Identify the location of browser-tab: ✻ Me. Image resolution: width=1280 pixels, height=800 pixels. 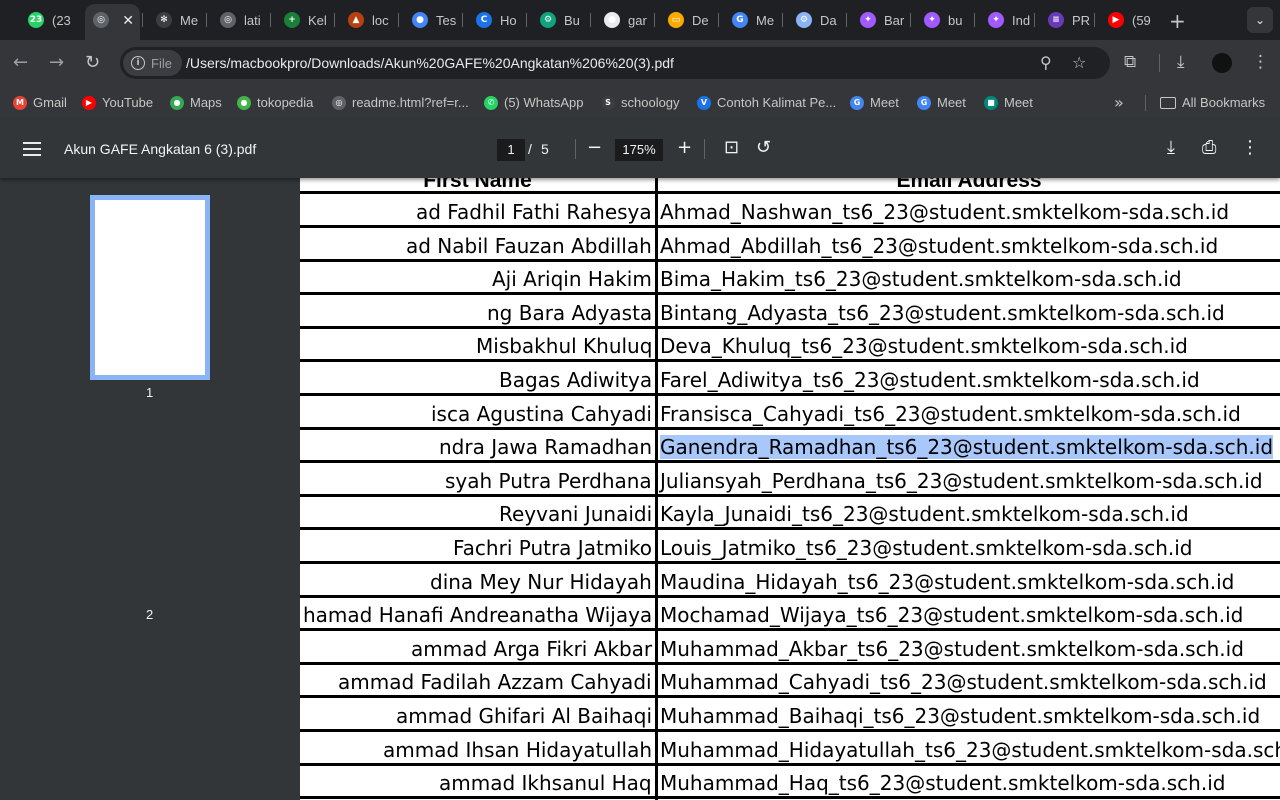
(174, 20).